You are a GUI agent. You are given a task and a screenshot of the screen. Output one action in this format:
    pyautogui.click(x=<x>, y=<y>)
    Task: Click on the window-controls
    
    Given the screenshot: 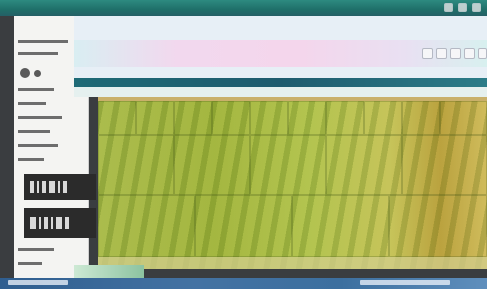 What is the action you would take?
    pyautogui.click(x=462, y=7)
    